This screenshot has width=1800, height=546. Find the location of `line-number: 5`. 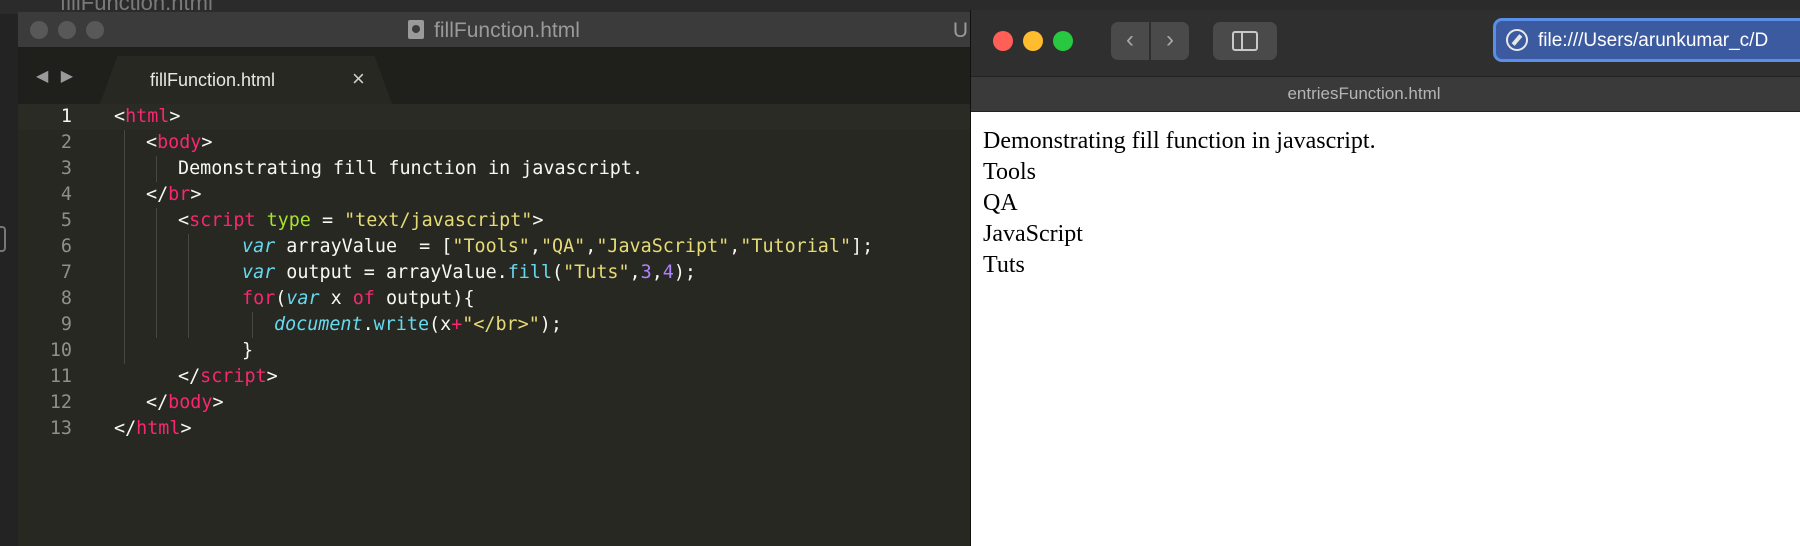

line-number: 5 is located at coordinates (66, 220).